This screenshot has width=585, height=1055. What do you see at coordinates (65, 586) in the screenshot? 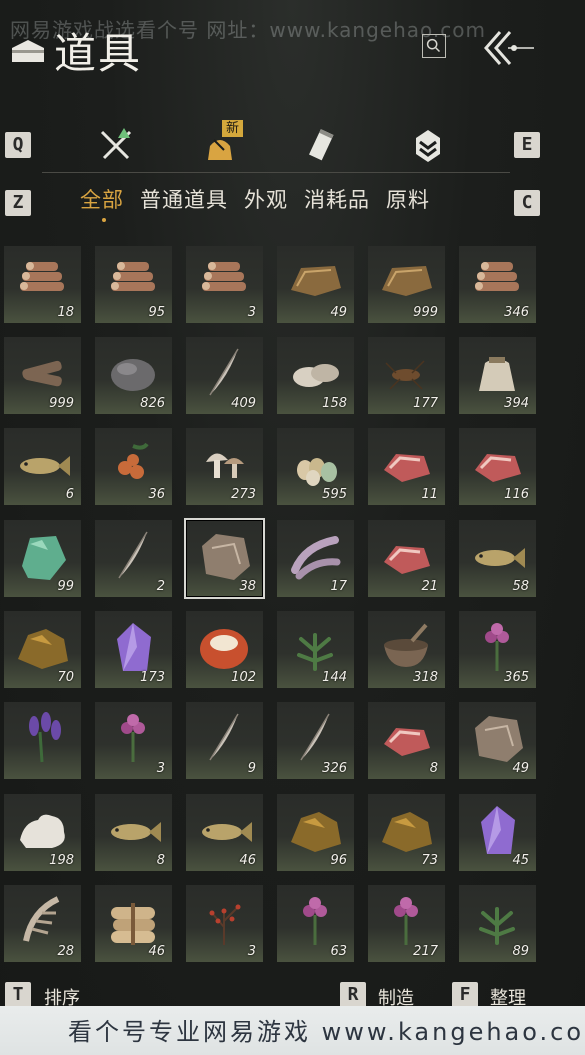
I see `item-count: 99` at bounding box center [65, 586].